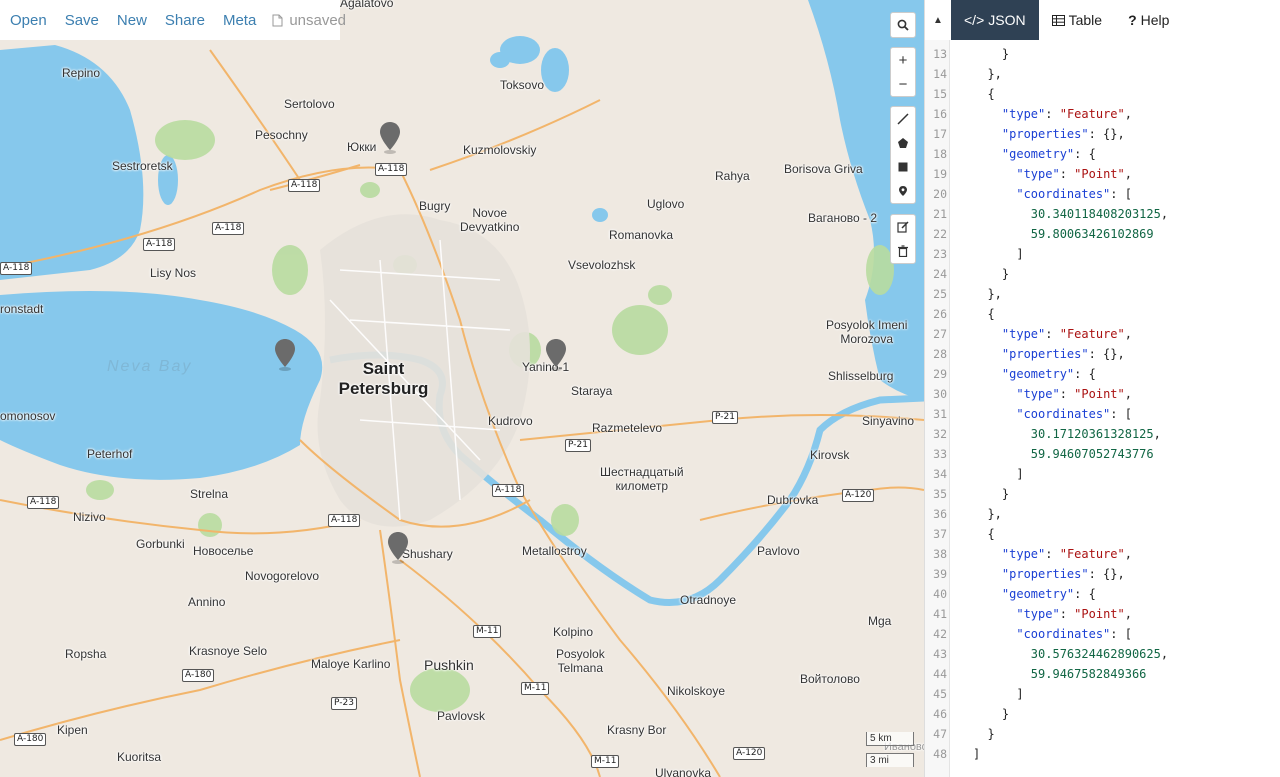 The height and width of the screenshot is (777, 1280). What do you see at coordinates (160, 544) in the screenshot?
I see `place-label-gorbunki: Gorbunki` at bounding box center [160, 544].